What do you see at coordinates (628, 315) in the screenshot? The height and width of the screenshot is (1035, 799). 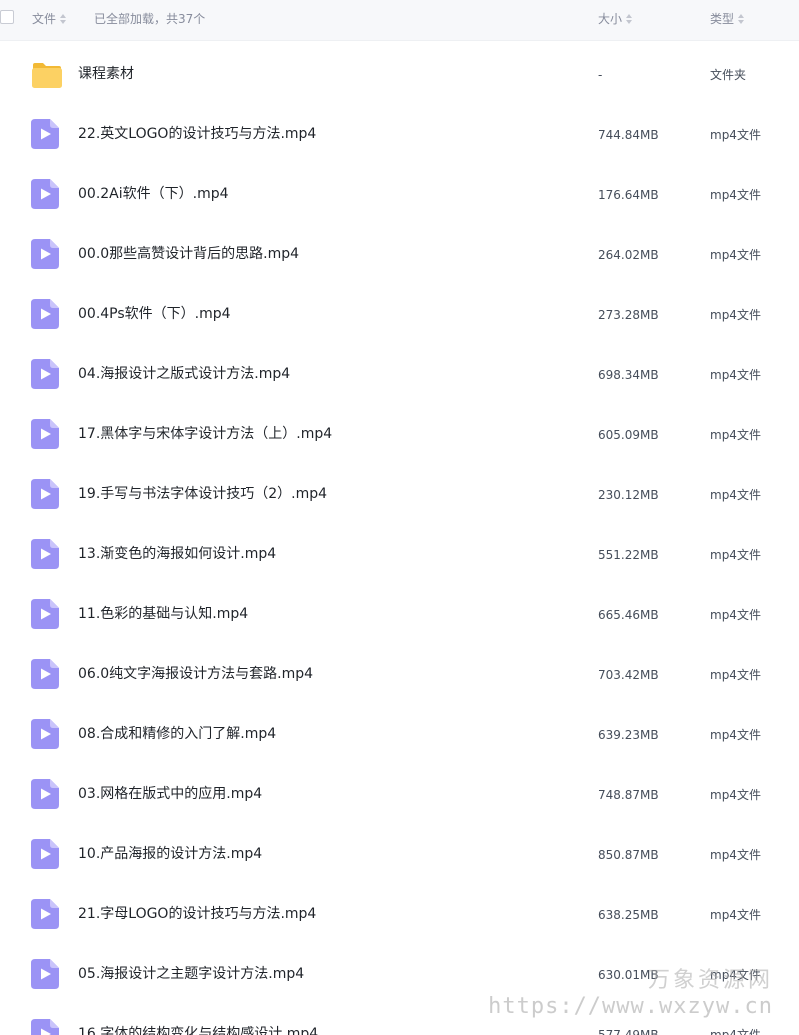 I see `file-size: 273.28MB` at bounding box center [628, 315].